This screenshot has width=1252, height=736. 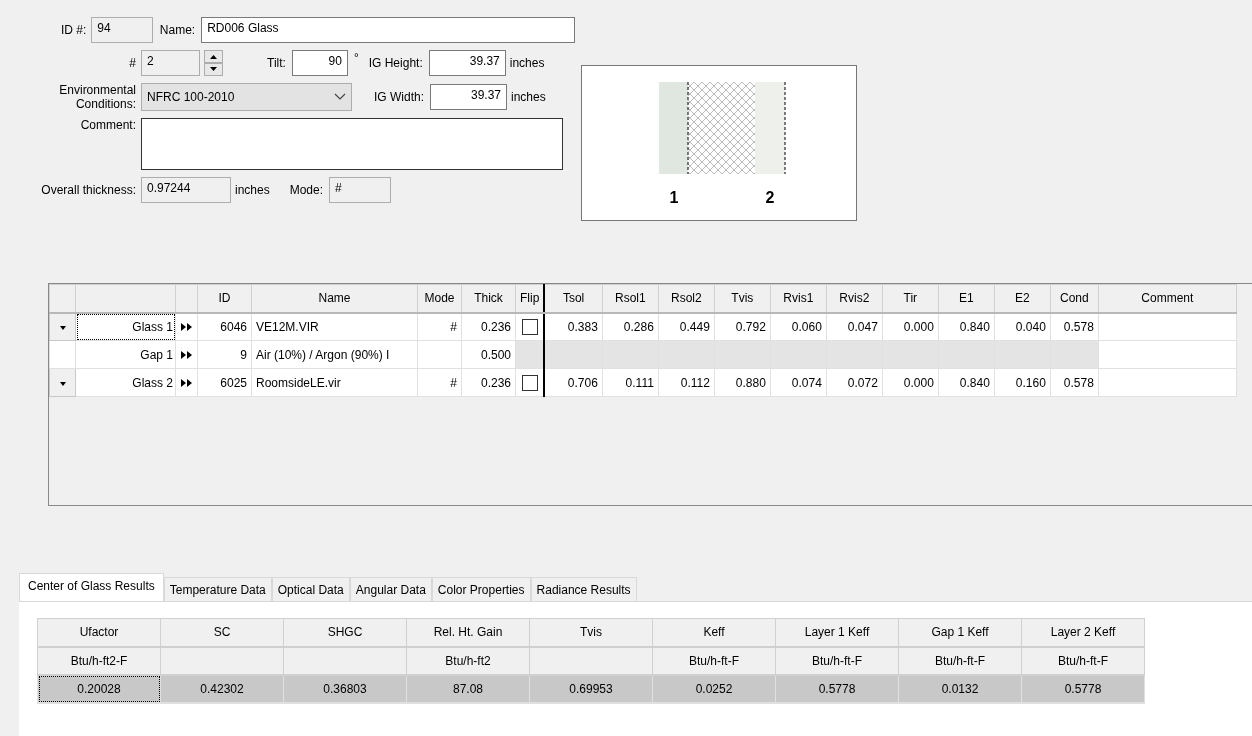 I want to click on table-cell: RoomsideLE.vir, so click(x=334, y=382).